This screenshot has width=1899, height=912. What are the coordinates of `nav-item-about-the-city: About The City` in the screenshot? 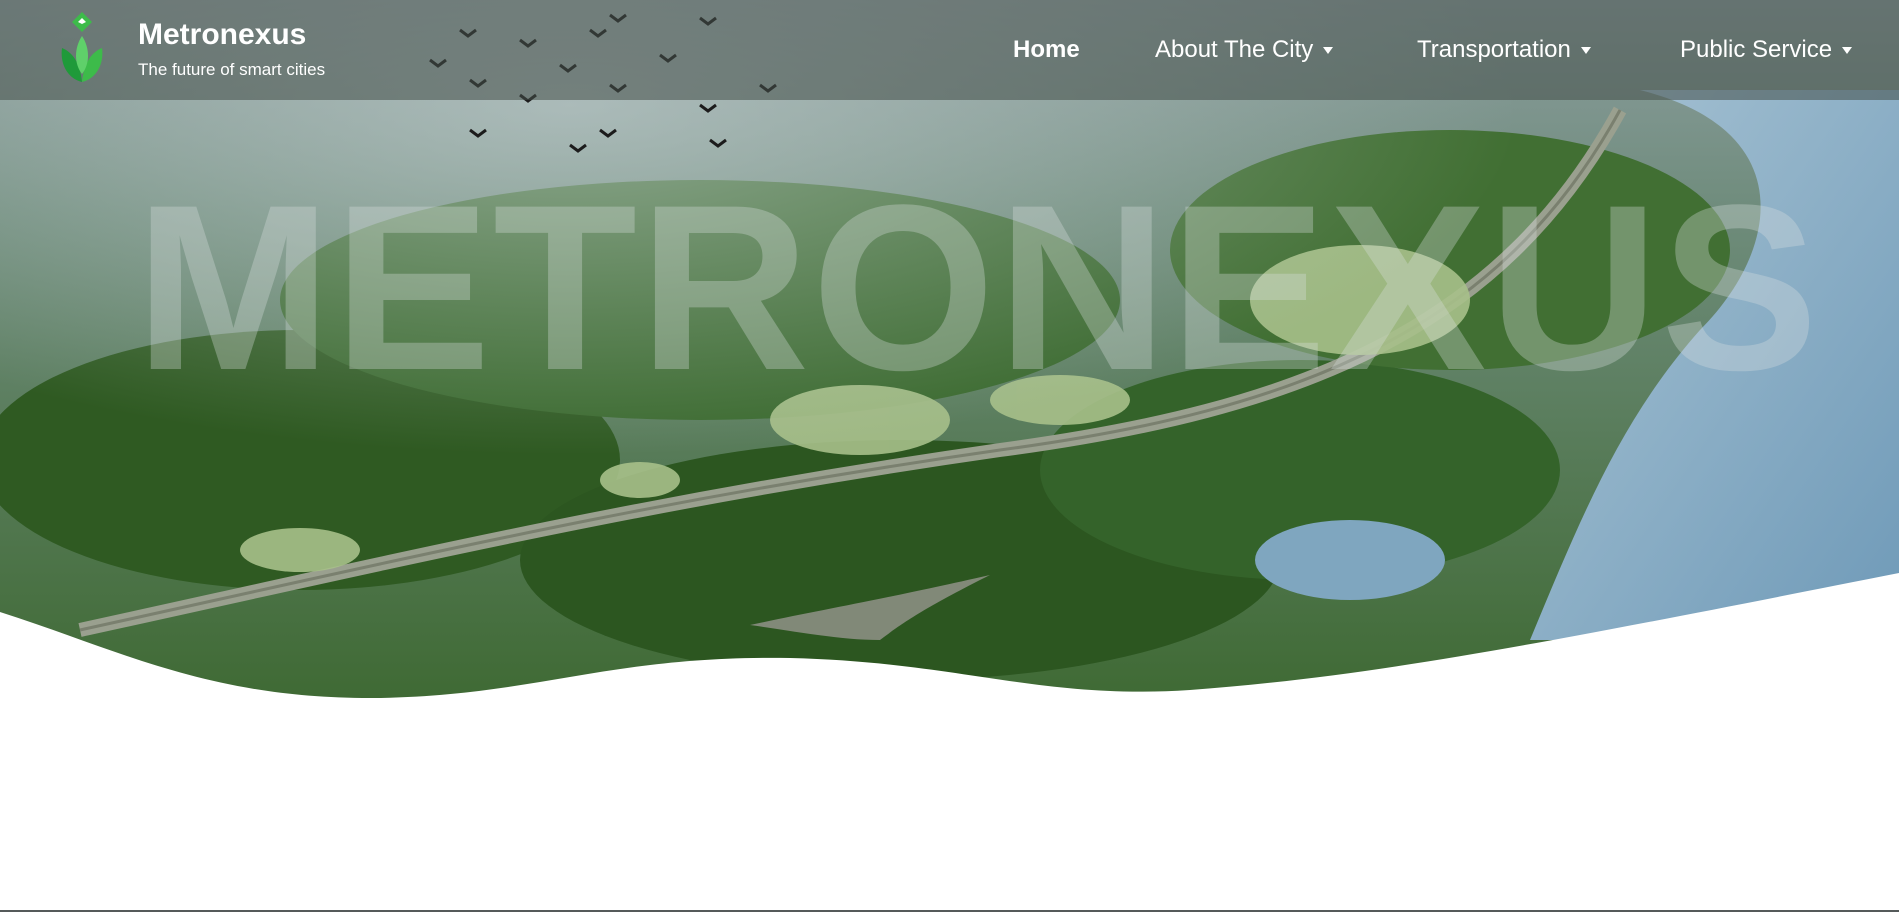 It's located at (1244, 50).